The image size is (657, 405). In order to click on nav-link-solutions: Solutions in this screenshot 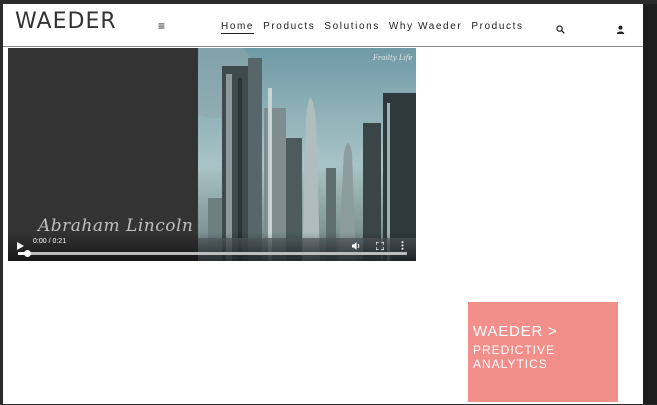, I will do `click(352, 27)`.